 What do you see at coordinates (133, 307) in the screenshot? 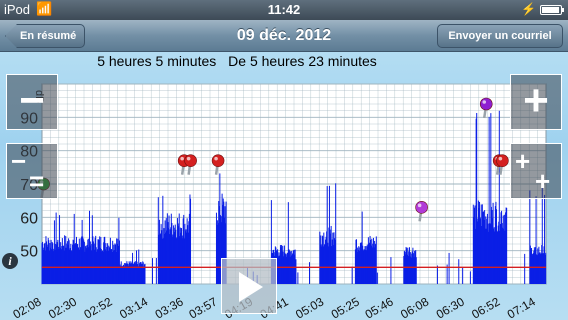
I see `x-tick-label: 03:14` at bounding box center [133, 307].